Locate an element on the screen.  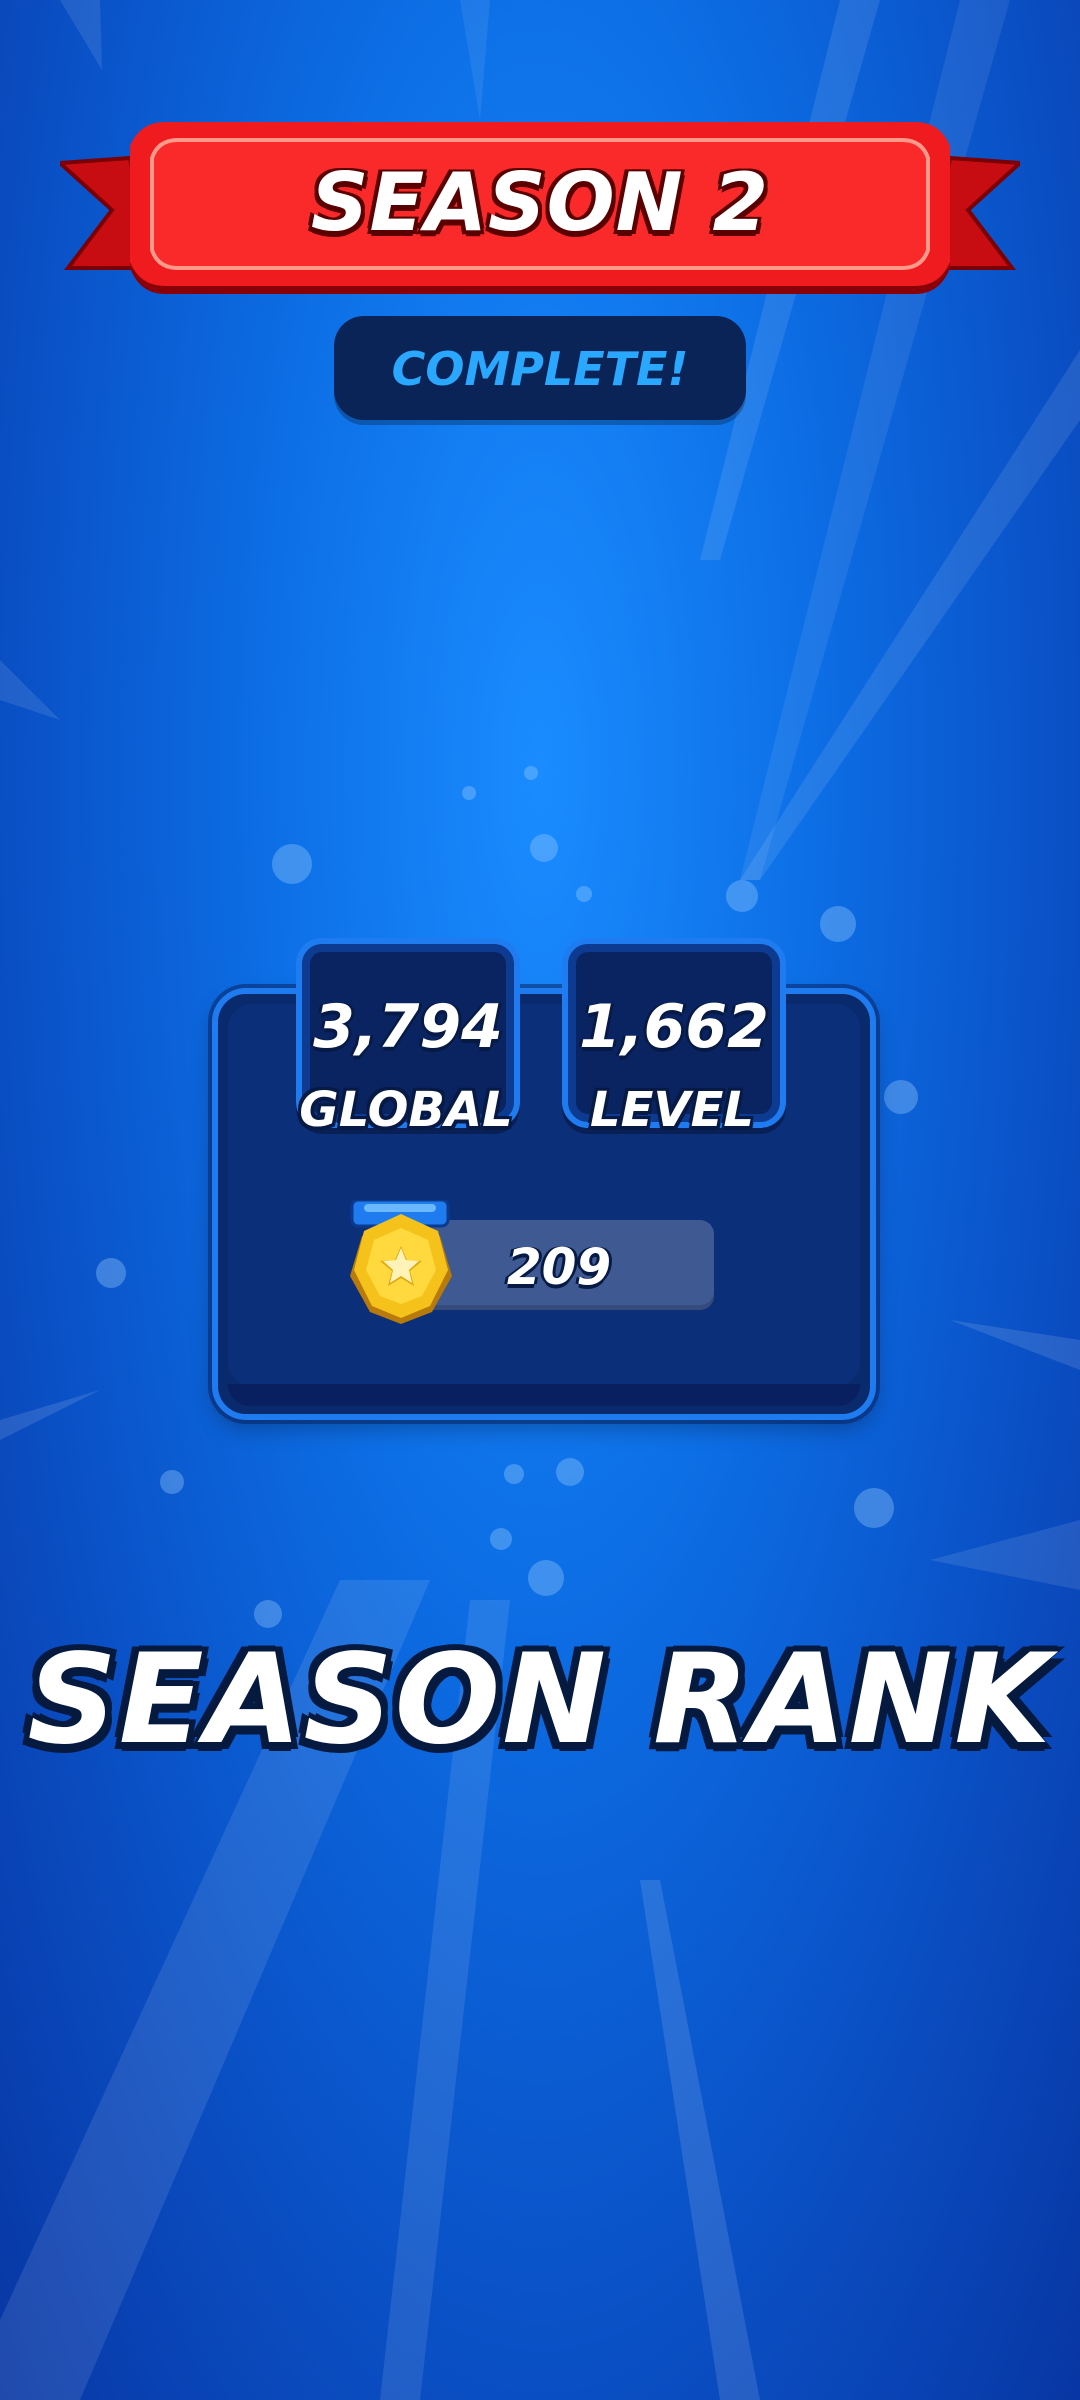
level-rank-value: 1,662 is located at coordinates (674, 1027).